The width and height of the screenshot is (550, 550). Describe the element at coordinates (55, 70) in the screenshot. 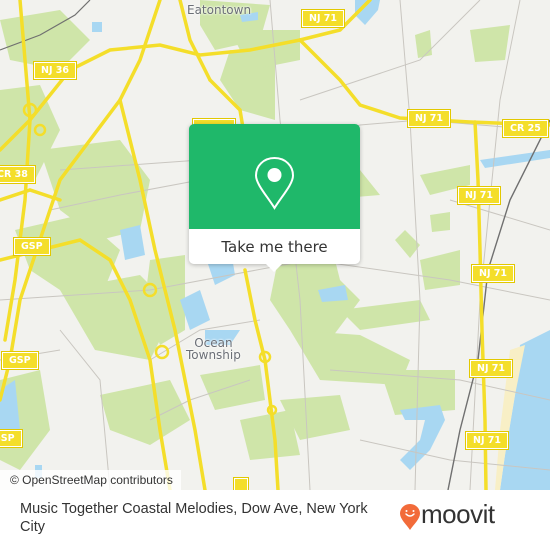

I see `road-shield-nj36: NJ 36` at that location.